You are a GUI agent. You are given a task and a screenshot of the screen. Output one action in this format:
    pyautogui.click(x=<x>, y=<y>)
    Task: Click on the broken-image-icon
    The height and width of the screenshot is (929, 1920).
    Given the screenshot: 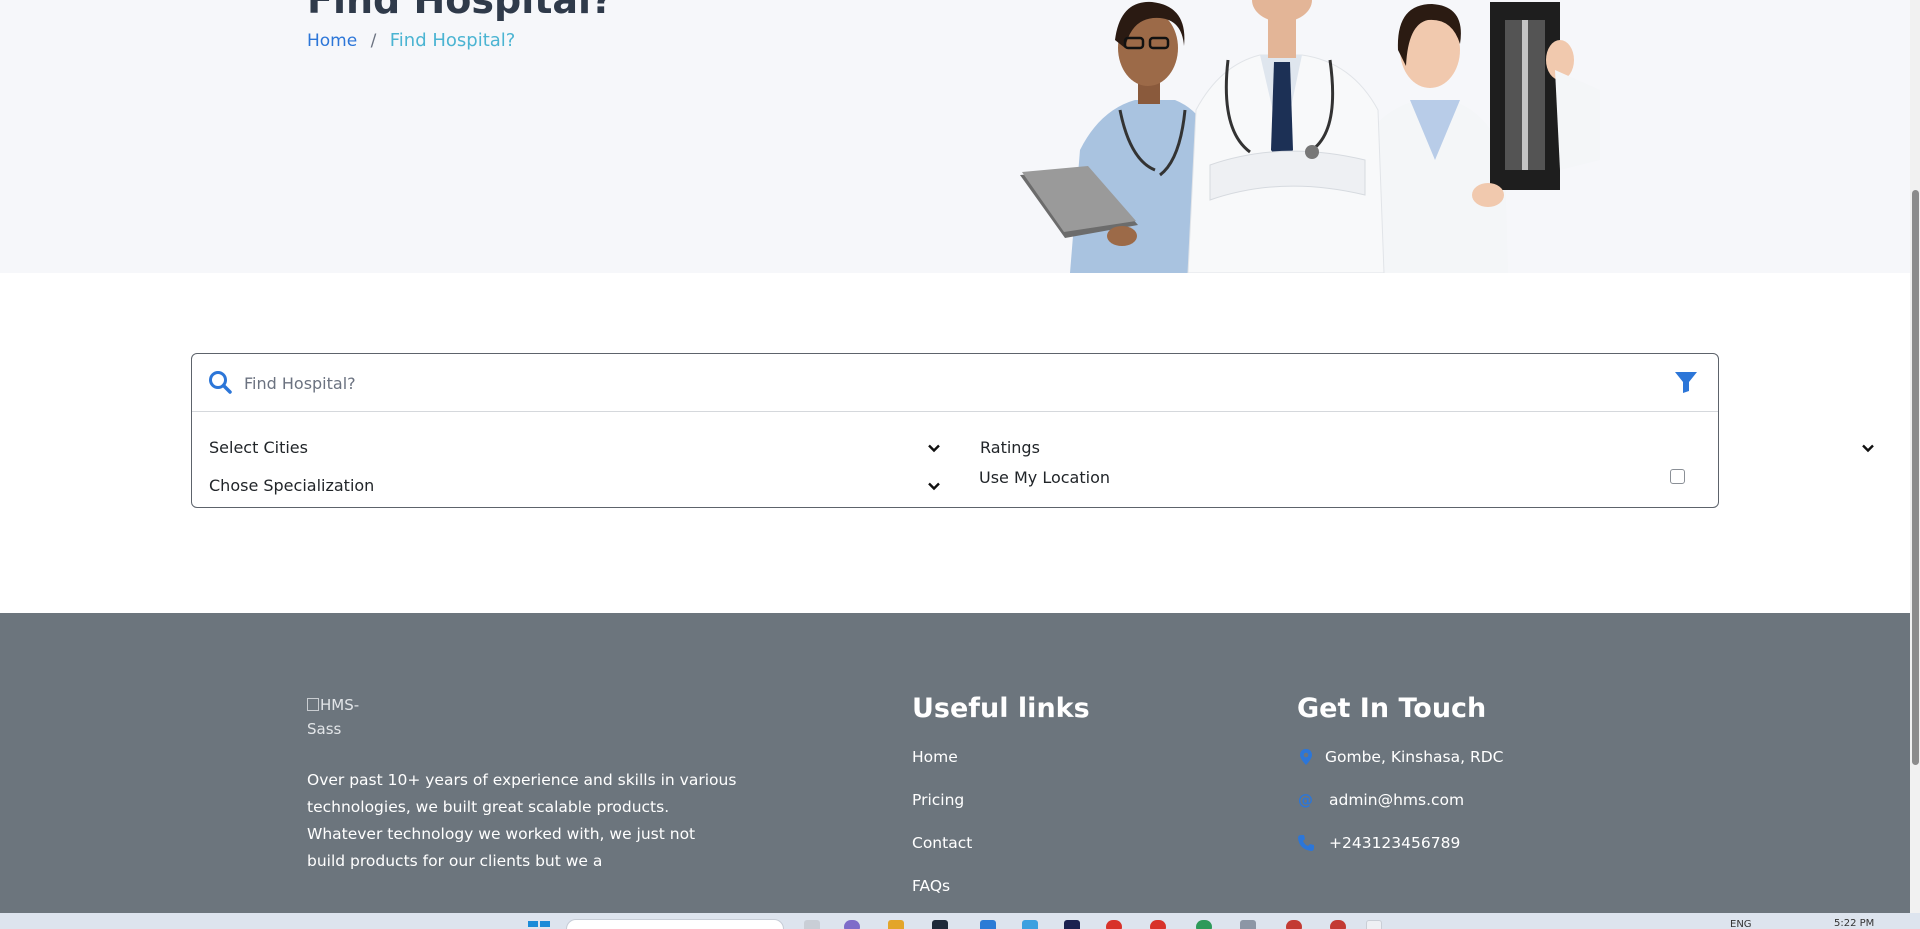 What is the action you would take?
    pyautogui.click(x=313, y=704)
    